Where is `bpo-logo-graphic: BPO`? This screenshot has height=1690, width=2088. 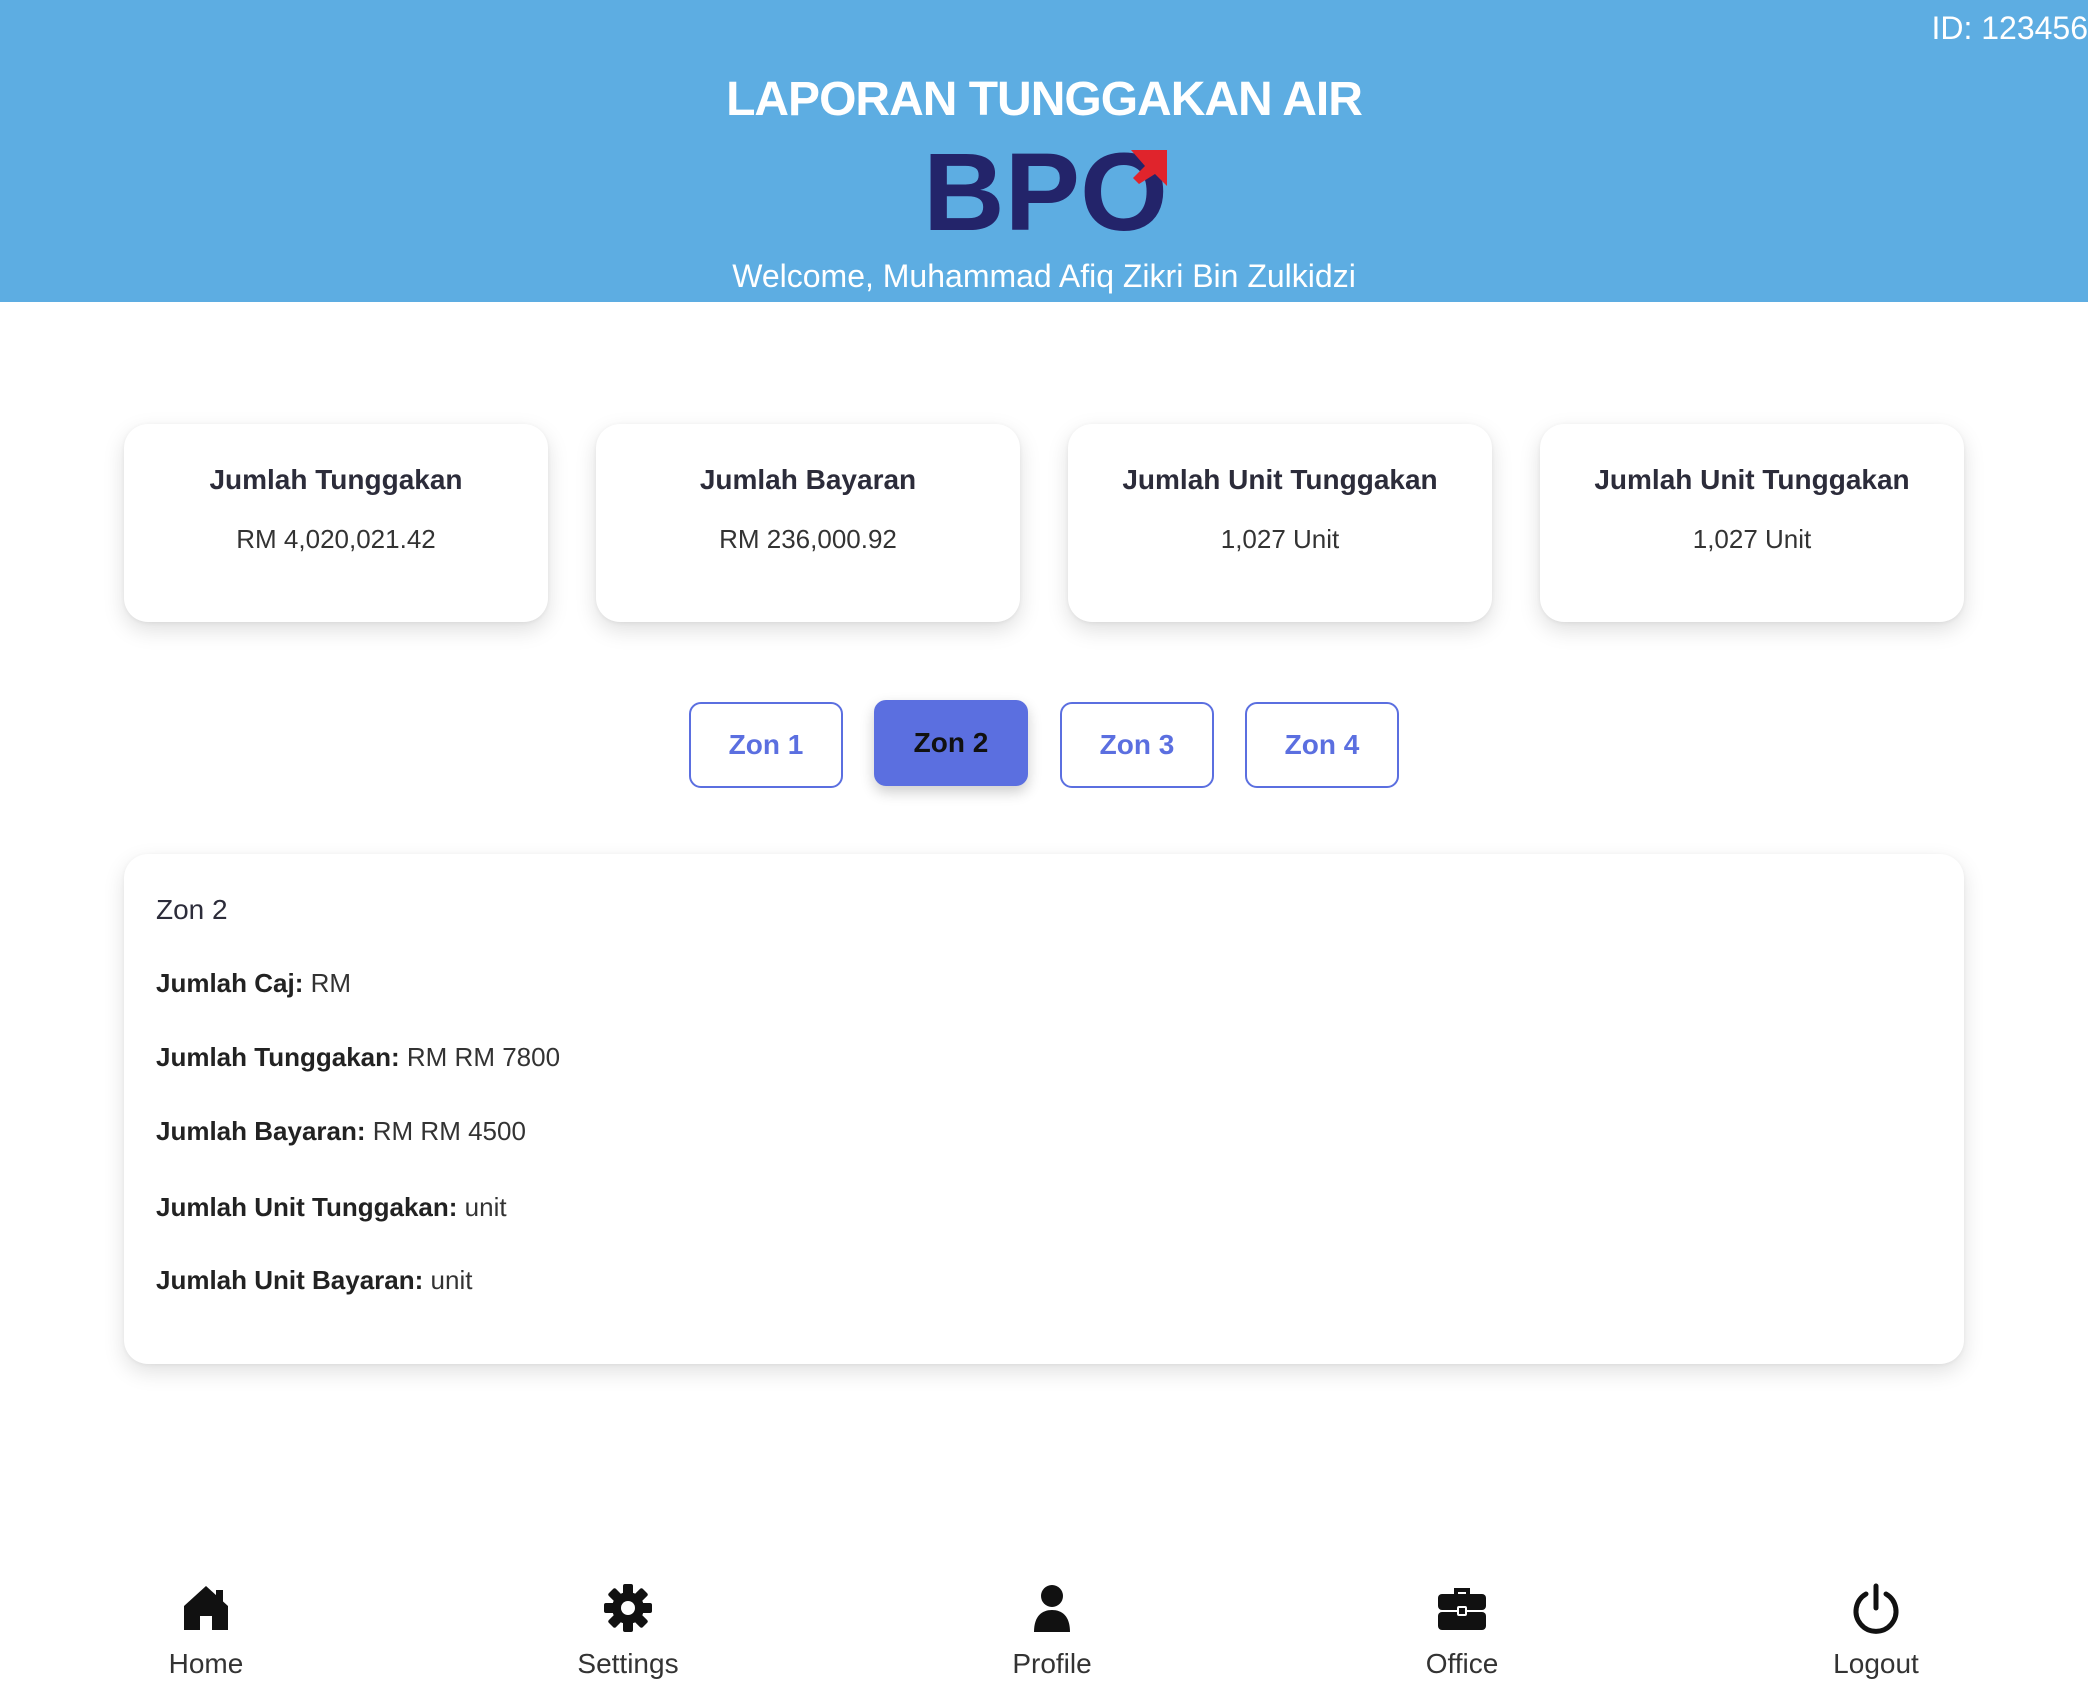 bpo-logo-graphic: BPO is located at coordinates (1045, 192).